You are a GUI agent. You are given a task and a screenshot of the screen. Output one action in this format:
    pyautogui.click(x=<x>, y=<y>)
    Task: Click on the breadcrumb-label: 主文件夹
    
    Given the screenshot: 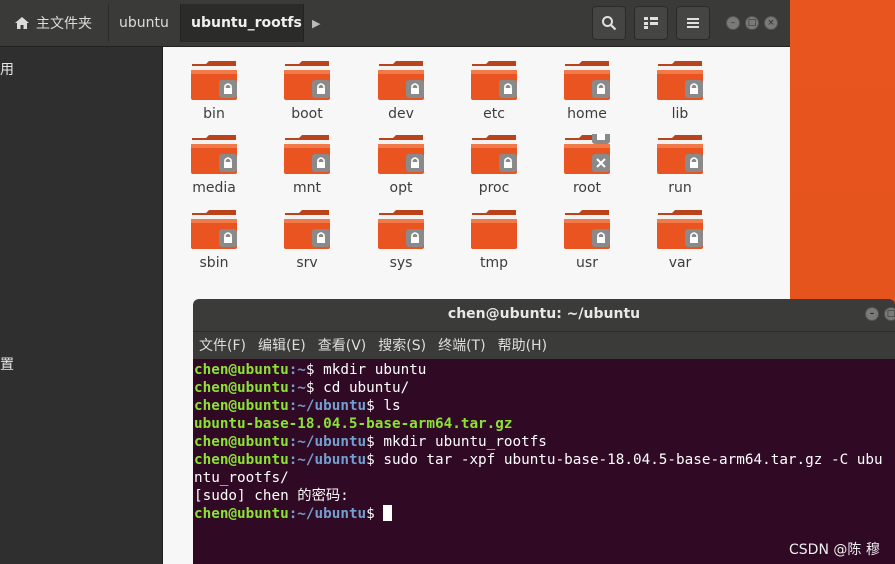 What is the action you would take?
    pyautogui.click(x=64, y=24)
    